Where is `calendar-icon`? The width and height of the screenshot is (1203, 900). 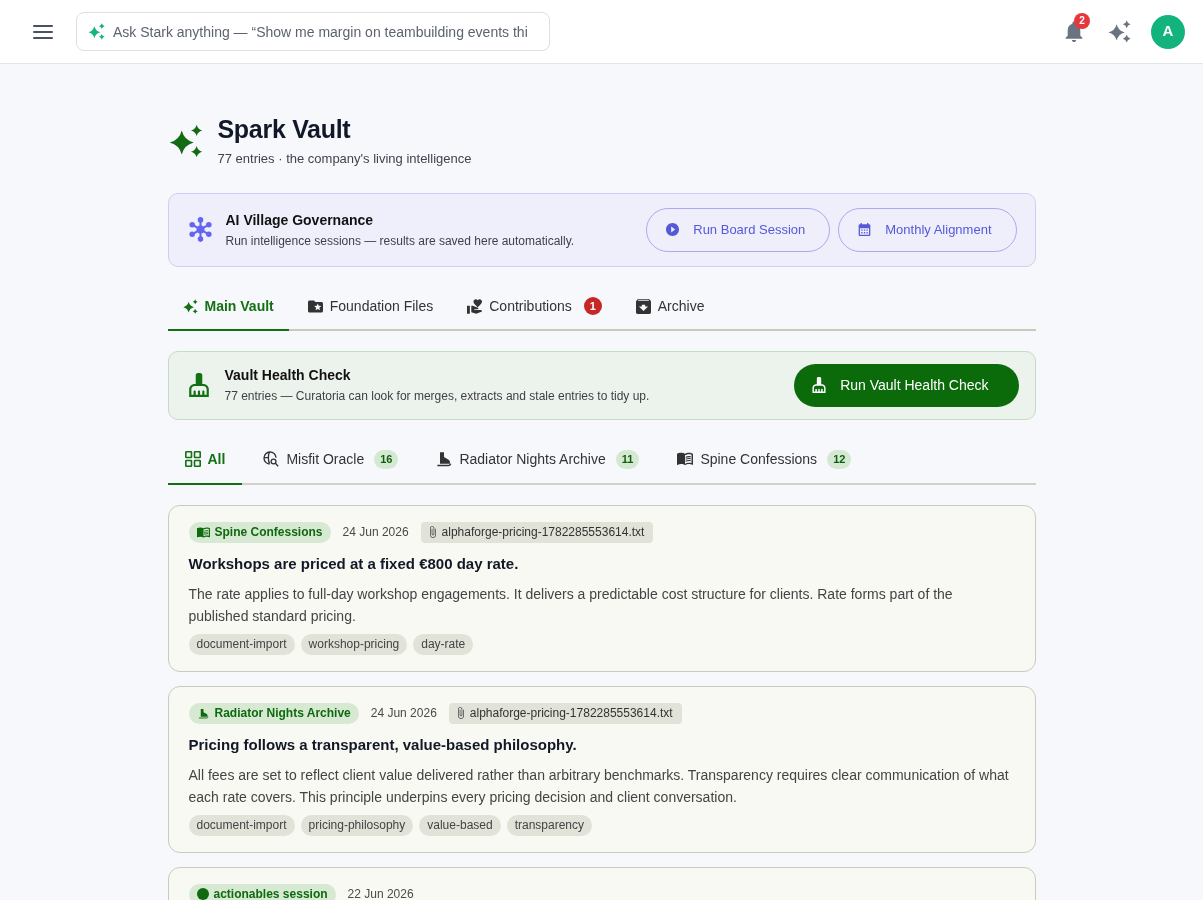
calendar-icon is located at coordinates (865, 229).